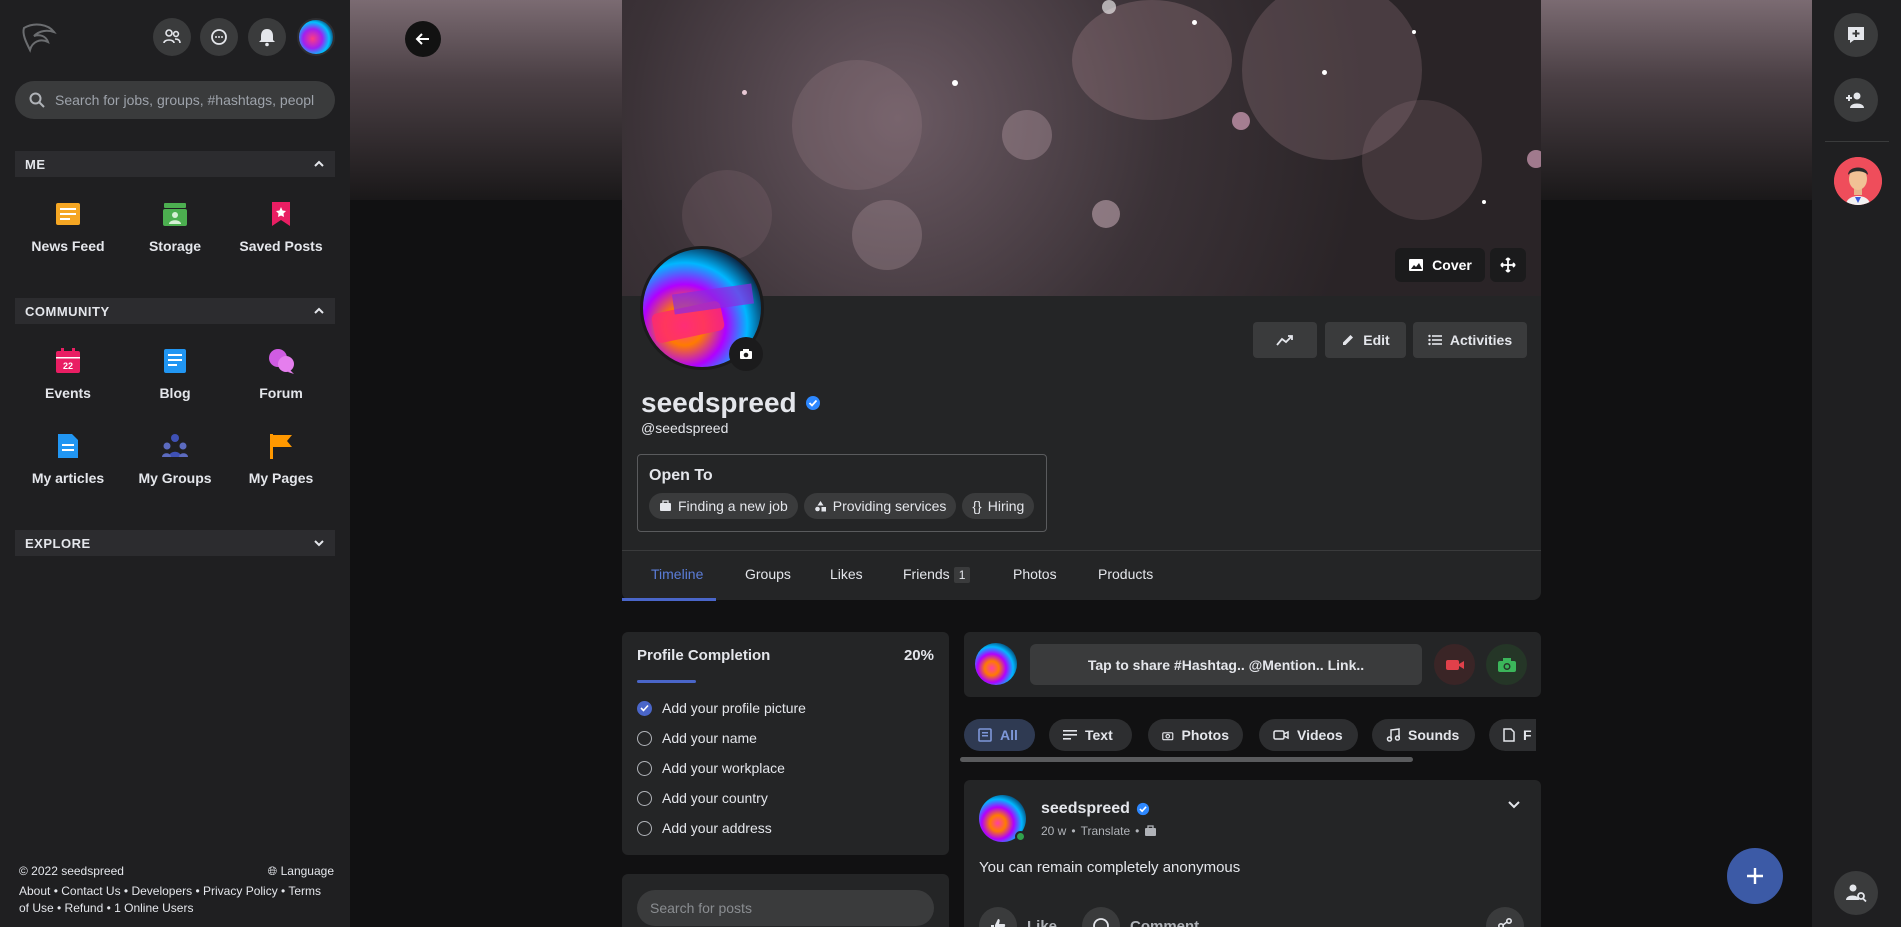 This screenshot has height=927, width=1901. Describe the element at coordinates (1285, 340) in the screenshot. I see `stats-button` at that location.